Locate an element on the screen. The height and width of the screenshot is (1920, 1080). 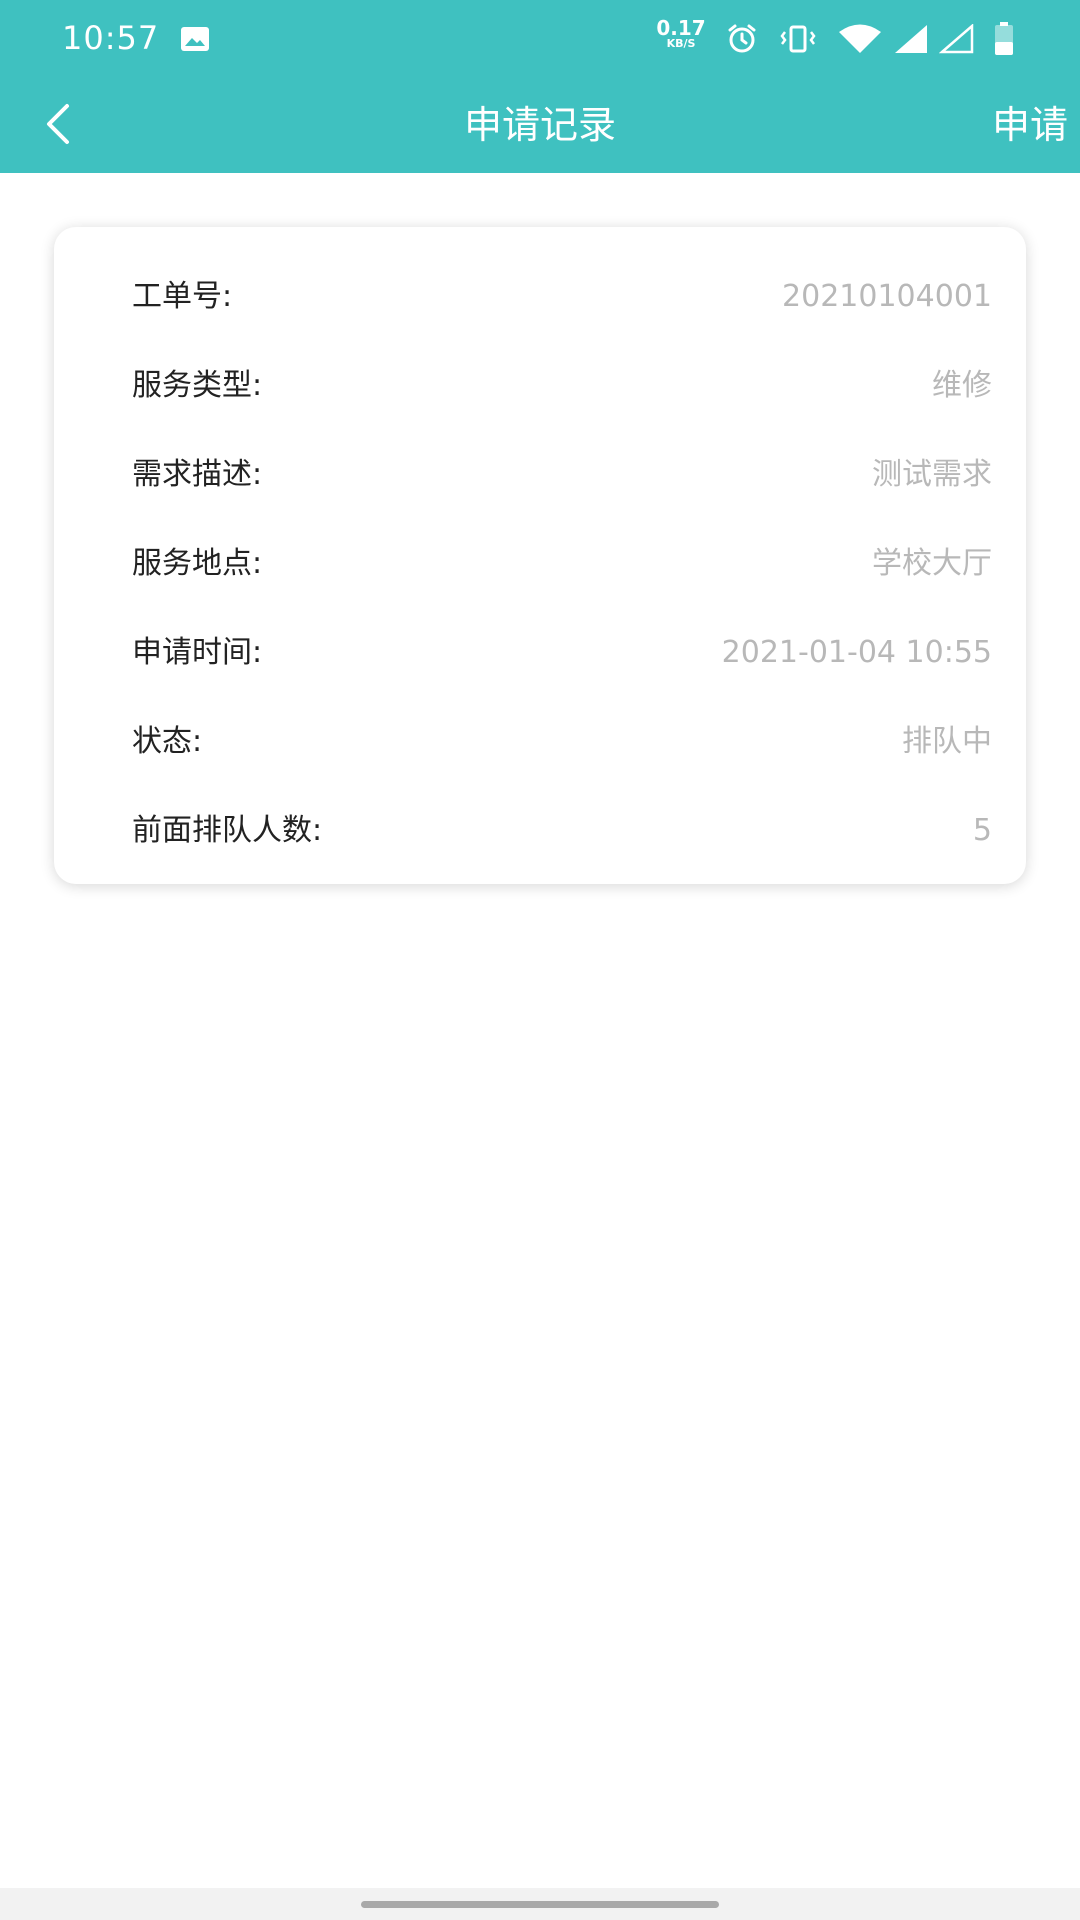
net-speed-value: 0.17 is located at coordinates (681, 28).